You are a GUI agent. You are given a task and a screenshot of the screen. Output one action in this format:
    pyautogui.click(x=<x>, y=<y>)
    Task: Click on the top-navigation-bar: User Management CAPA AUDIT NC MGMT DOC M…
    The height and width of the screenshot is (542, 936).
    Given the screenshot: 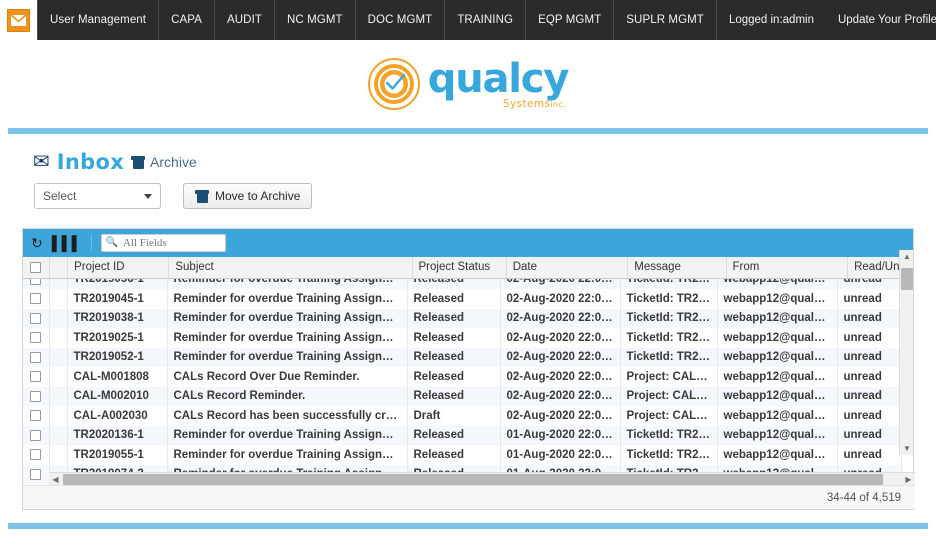 What is the action you would take?
    pyautogui.click(x=468, y=20)
    